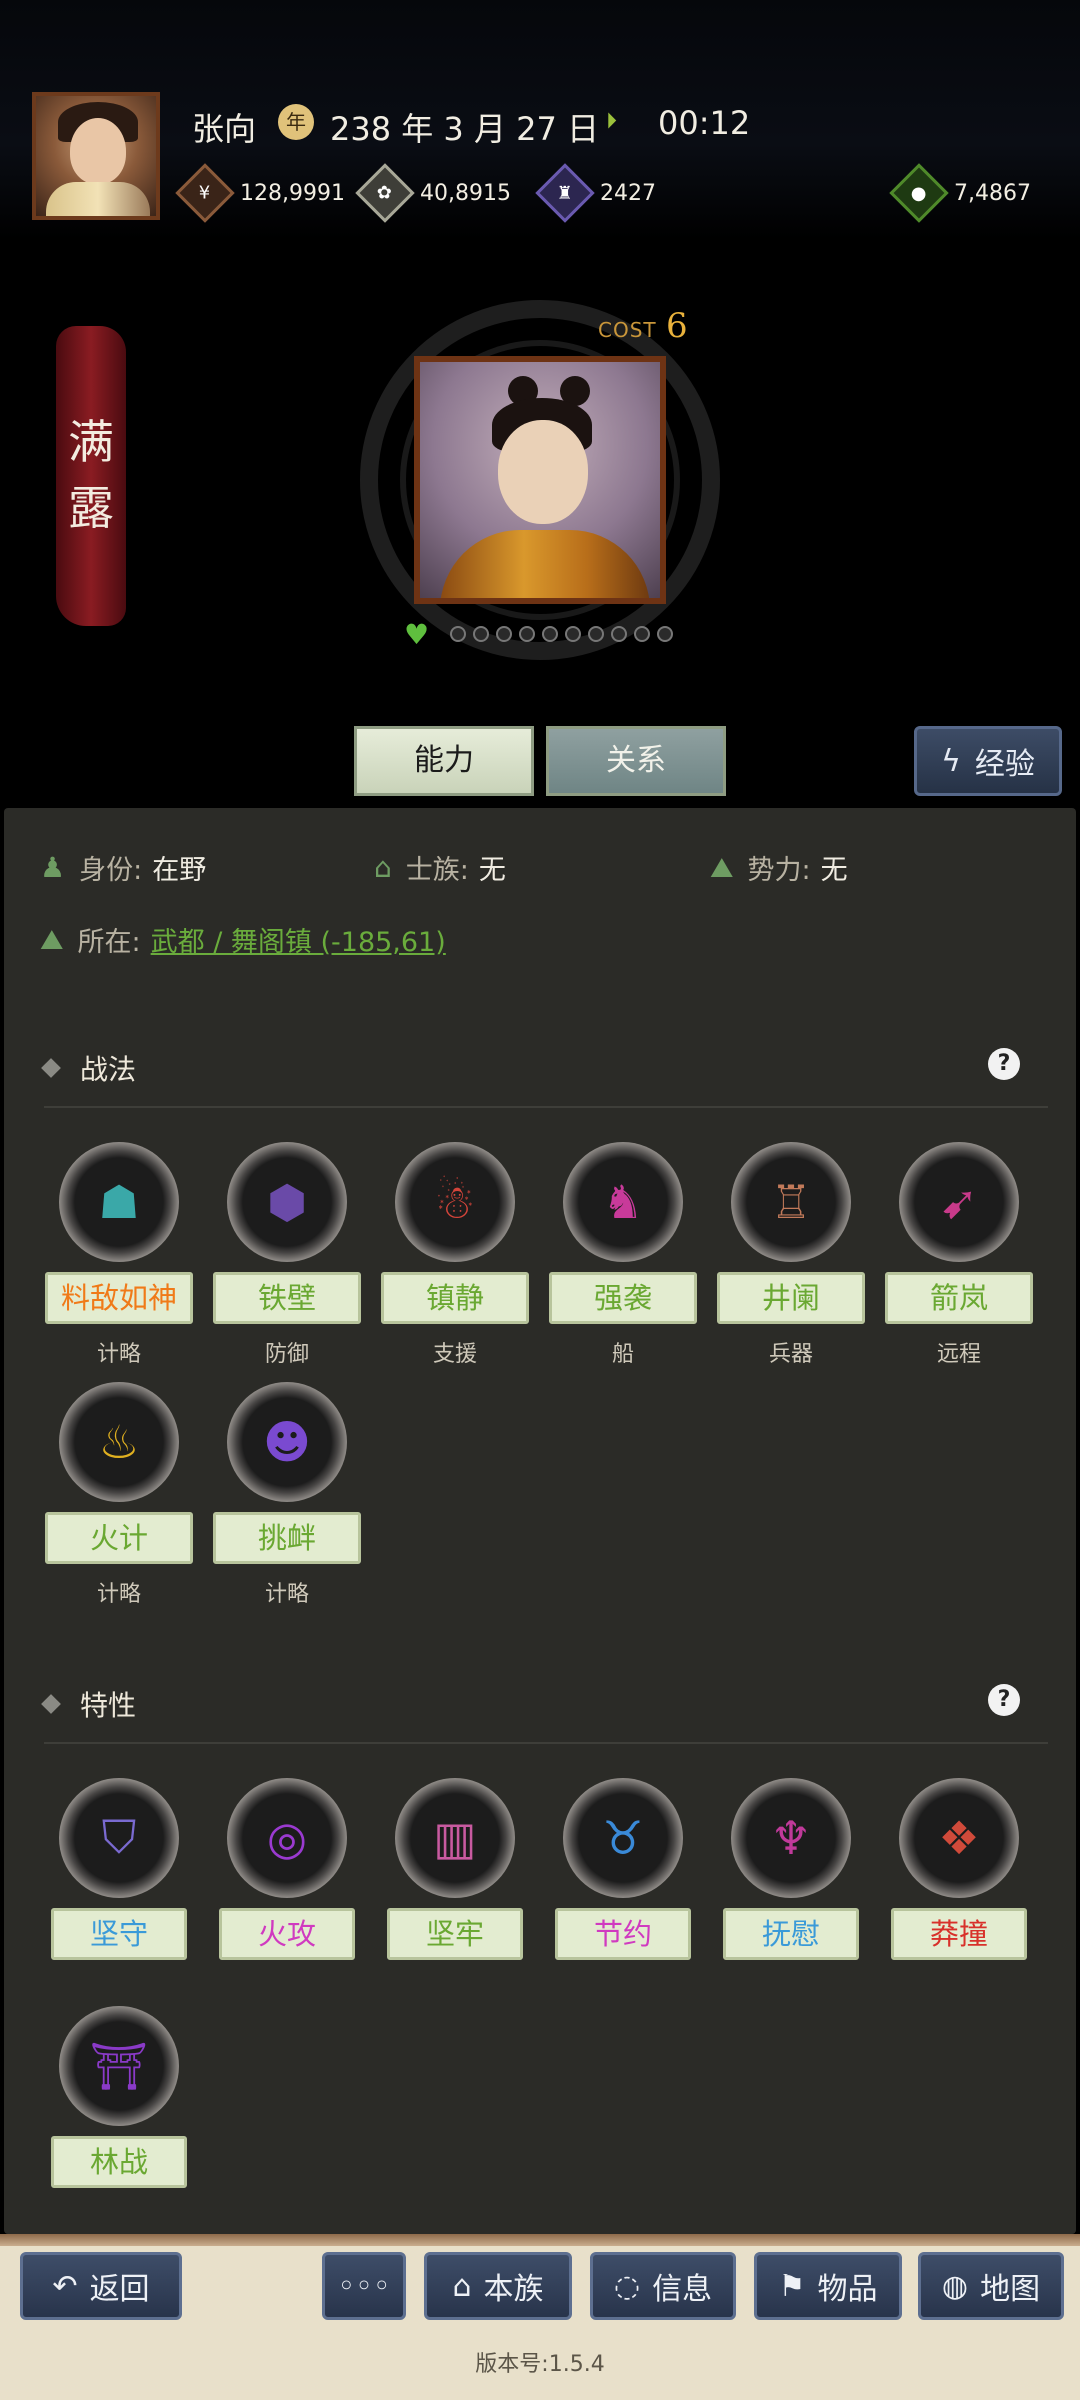  I want to click on items-icon: ⚑, so click(792, 2286).